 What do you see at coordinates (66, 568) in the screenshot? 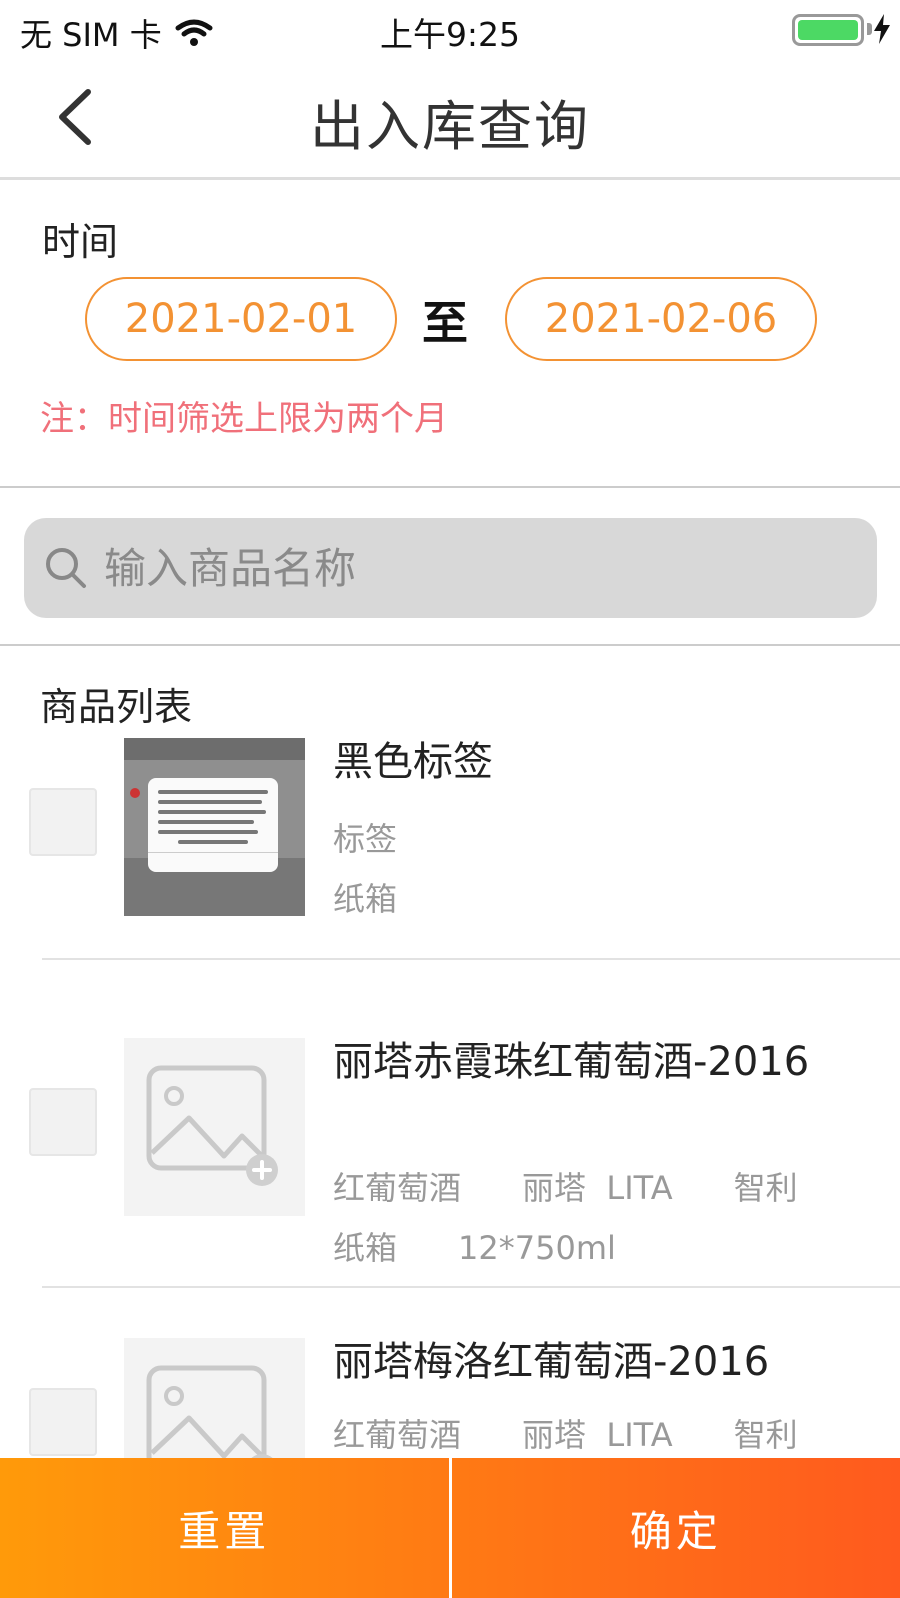
I see `search-icon` at bounding box center [66, 568].